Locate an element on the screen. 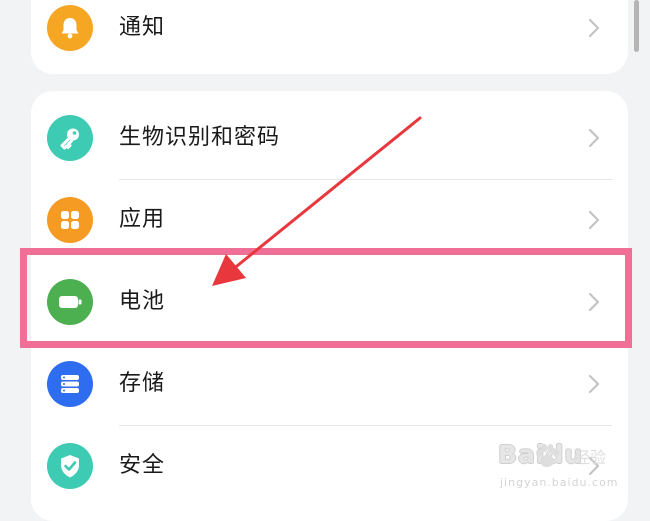 This screenshot has width=650, height=521. settings-card-notifications: 通知 is located at coordinates (329, 37).